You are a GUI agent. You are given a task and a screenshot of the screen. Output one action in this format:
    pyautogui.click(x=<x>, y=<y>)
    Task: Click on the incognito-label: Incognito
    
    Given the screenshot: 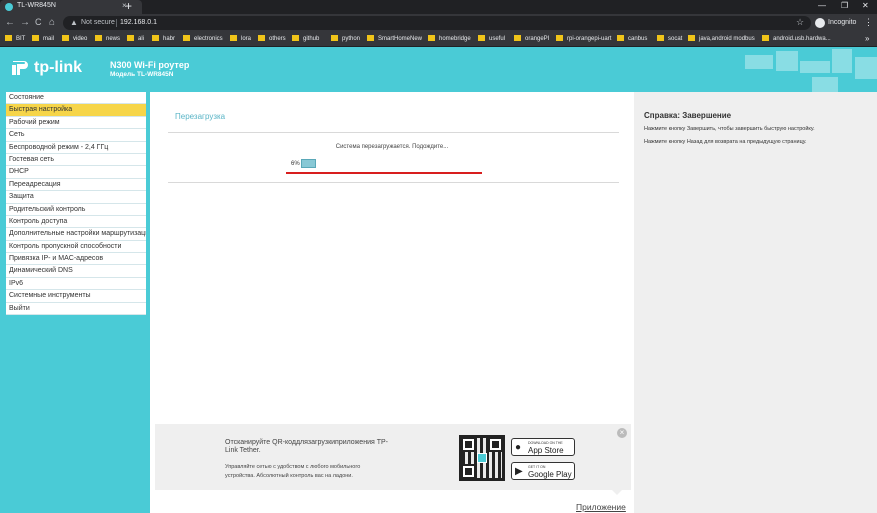 What is the action you would take?
    pyautogui.click(x=842, y=22)
    